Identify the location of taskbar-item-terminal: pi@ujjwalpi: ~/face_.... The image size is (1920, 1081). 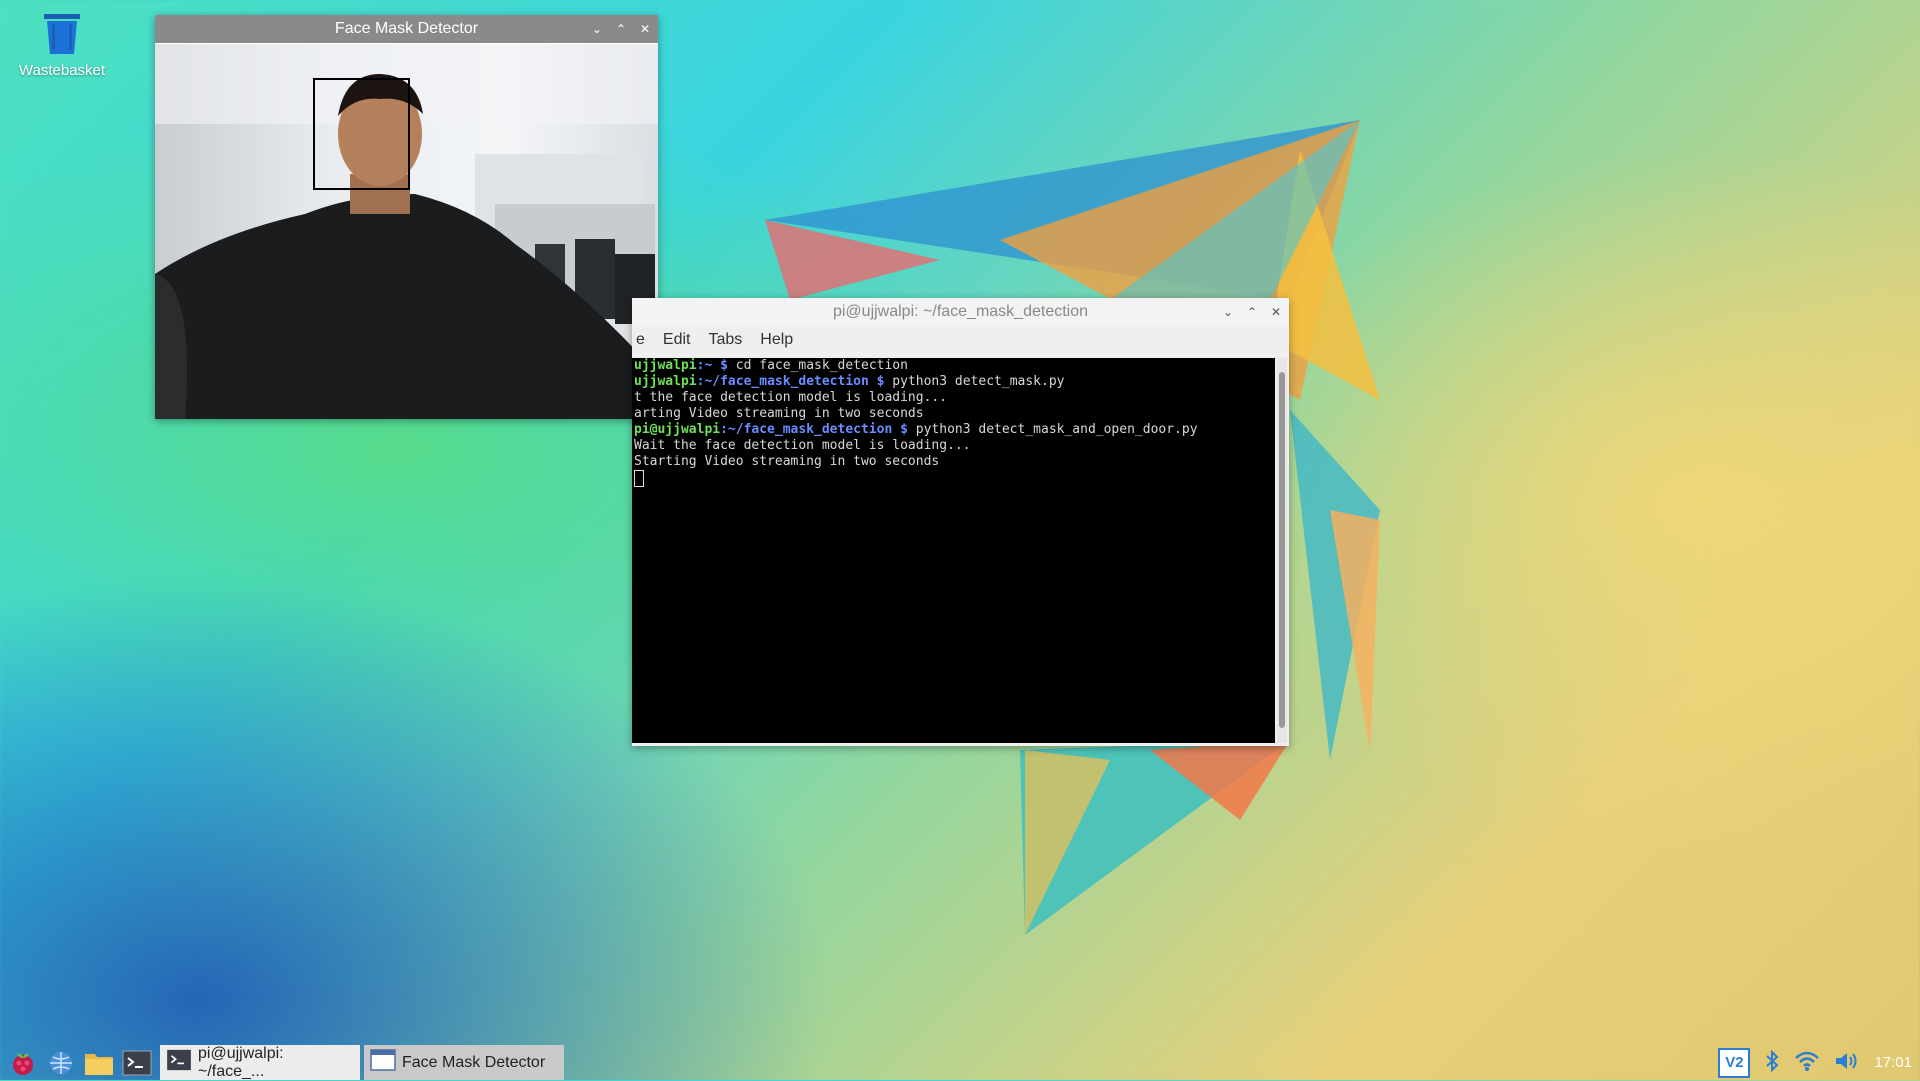
(260, 1062).